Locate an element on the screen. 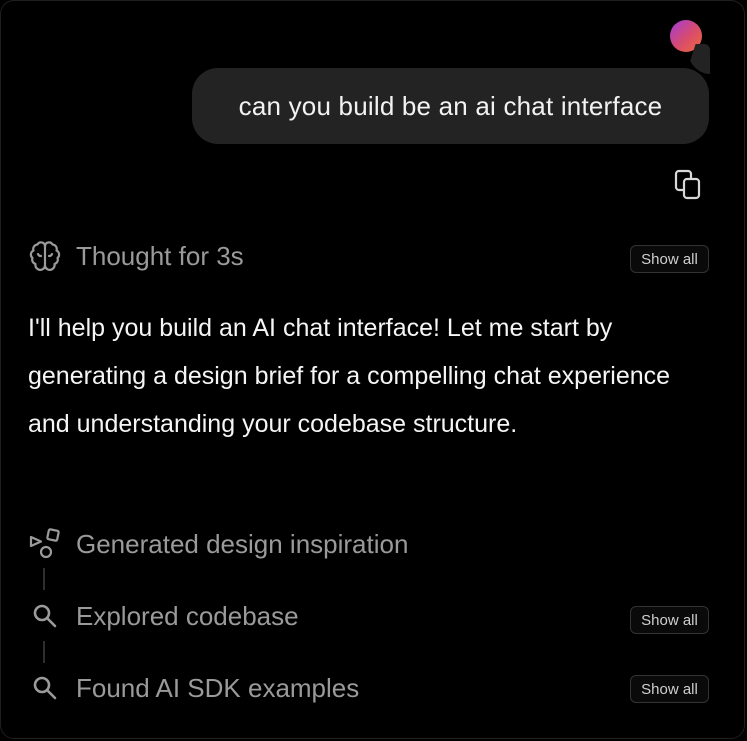 The image size is (747, 741). copy-button is located at coordinates (688, 184).